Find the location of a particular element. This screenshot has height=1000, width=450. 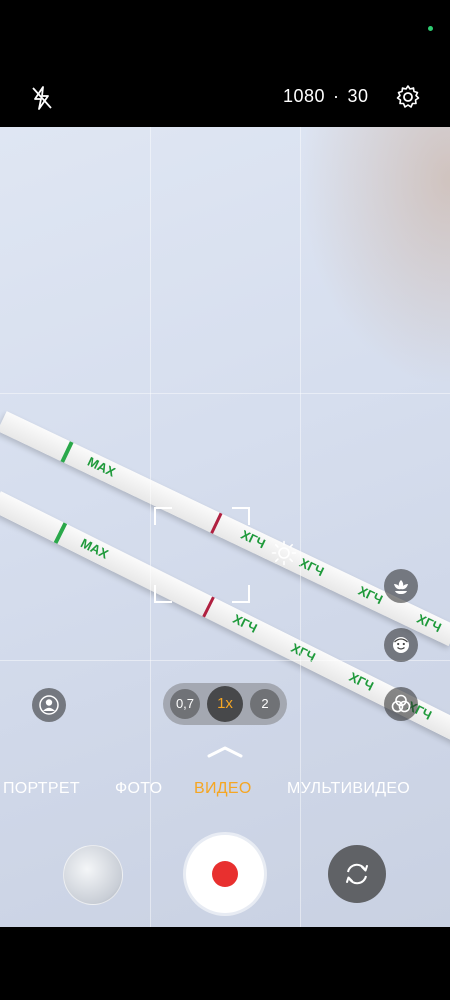

face-retouch-icon is located at coordinates (401, 645).